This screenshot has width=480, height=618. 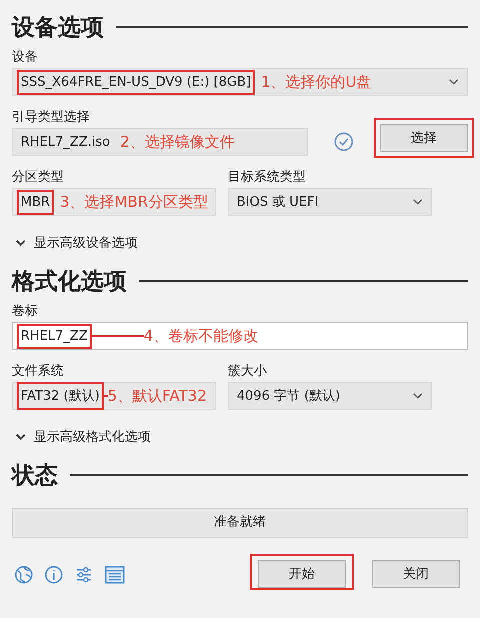 I want to click on text-field: RHEL7_ZZ 4、卷标不能修改, so click(x=240, y=336).